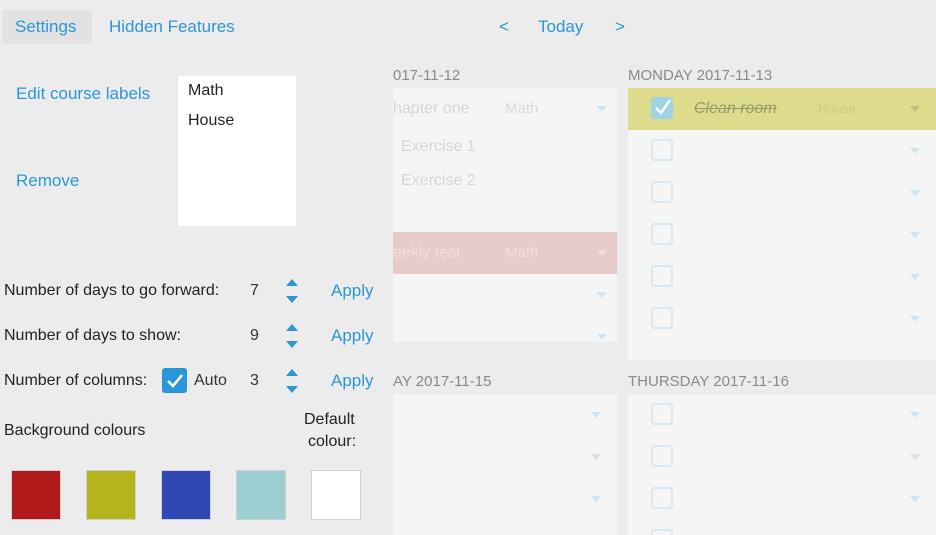  Describe the element at coordinates (782, 109) in the screenshot. I see `task-row-done: Clean room House` at that location.